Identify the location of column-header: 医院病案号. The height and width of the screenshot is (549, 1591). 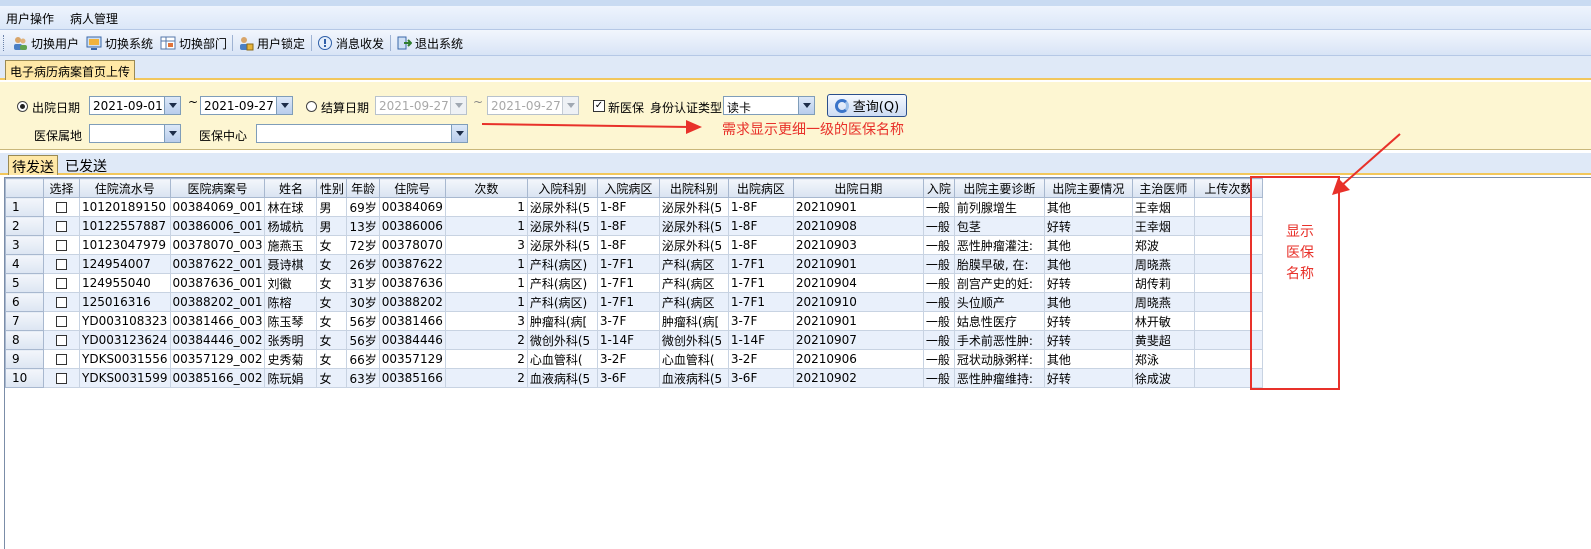
(217, 188).